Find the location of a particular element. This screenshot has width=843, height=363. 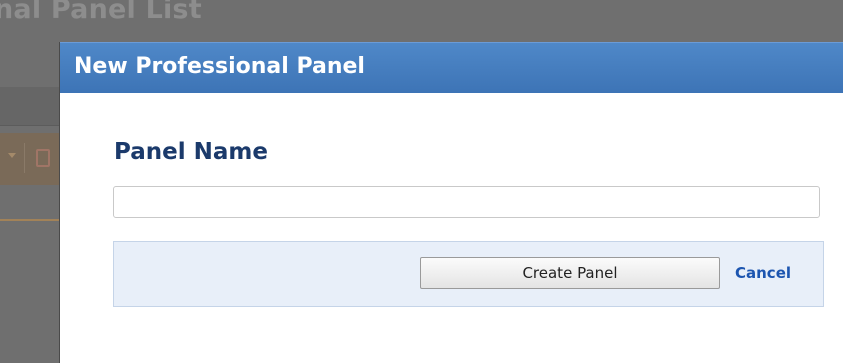

toolbar-divider is located at coordinates (24, 158).